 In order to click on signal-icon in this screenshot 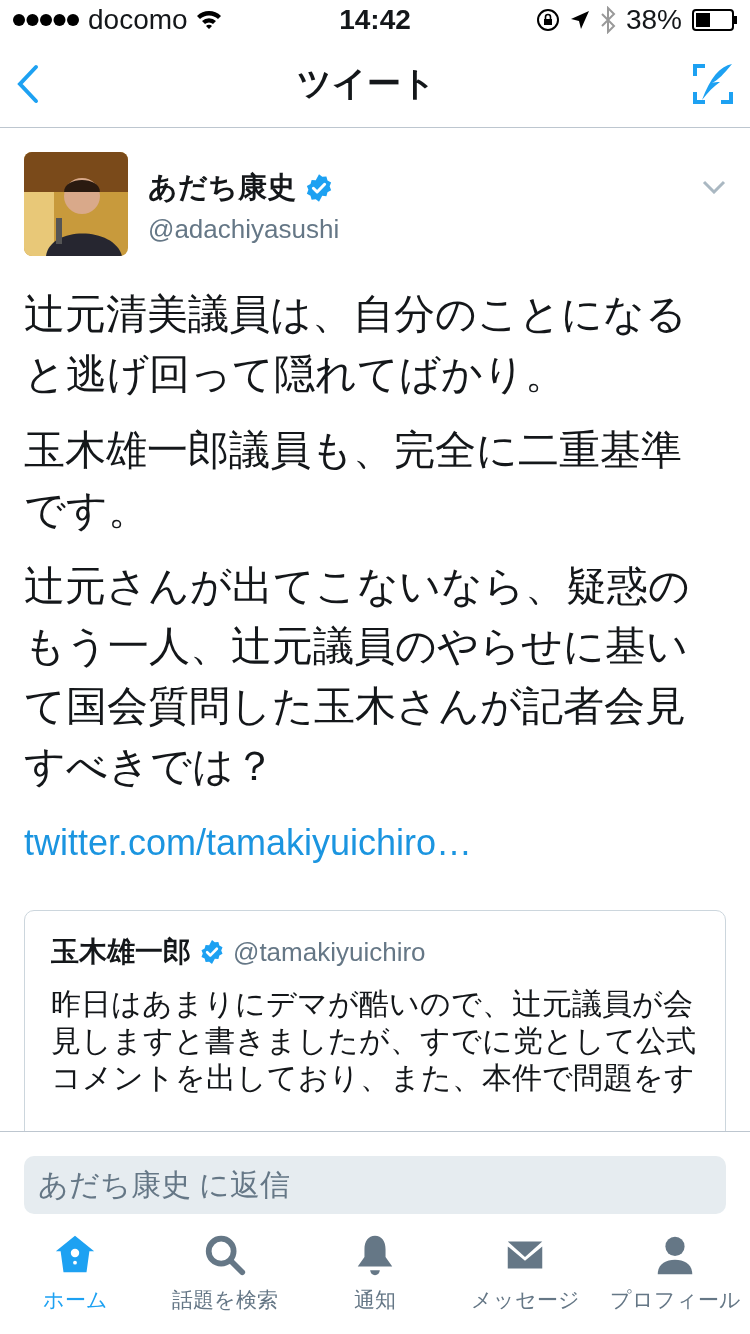, I will do `click(46, 20)`.